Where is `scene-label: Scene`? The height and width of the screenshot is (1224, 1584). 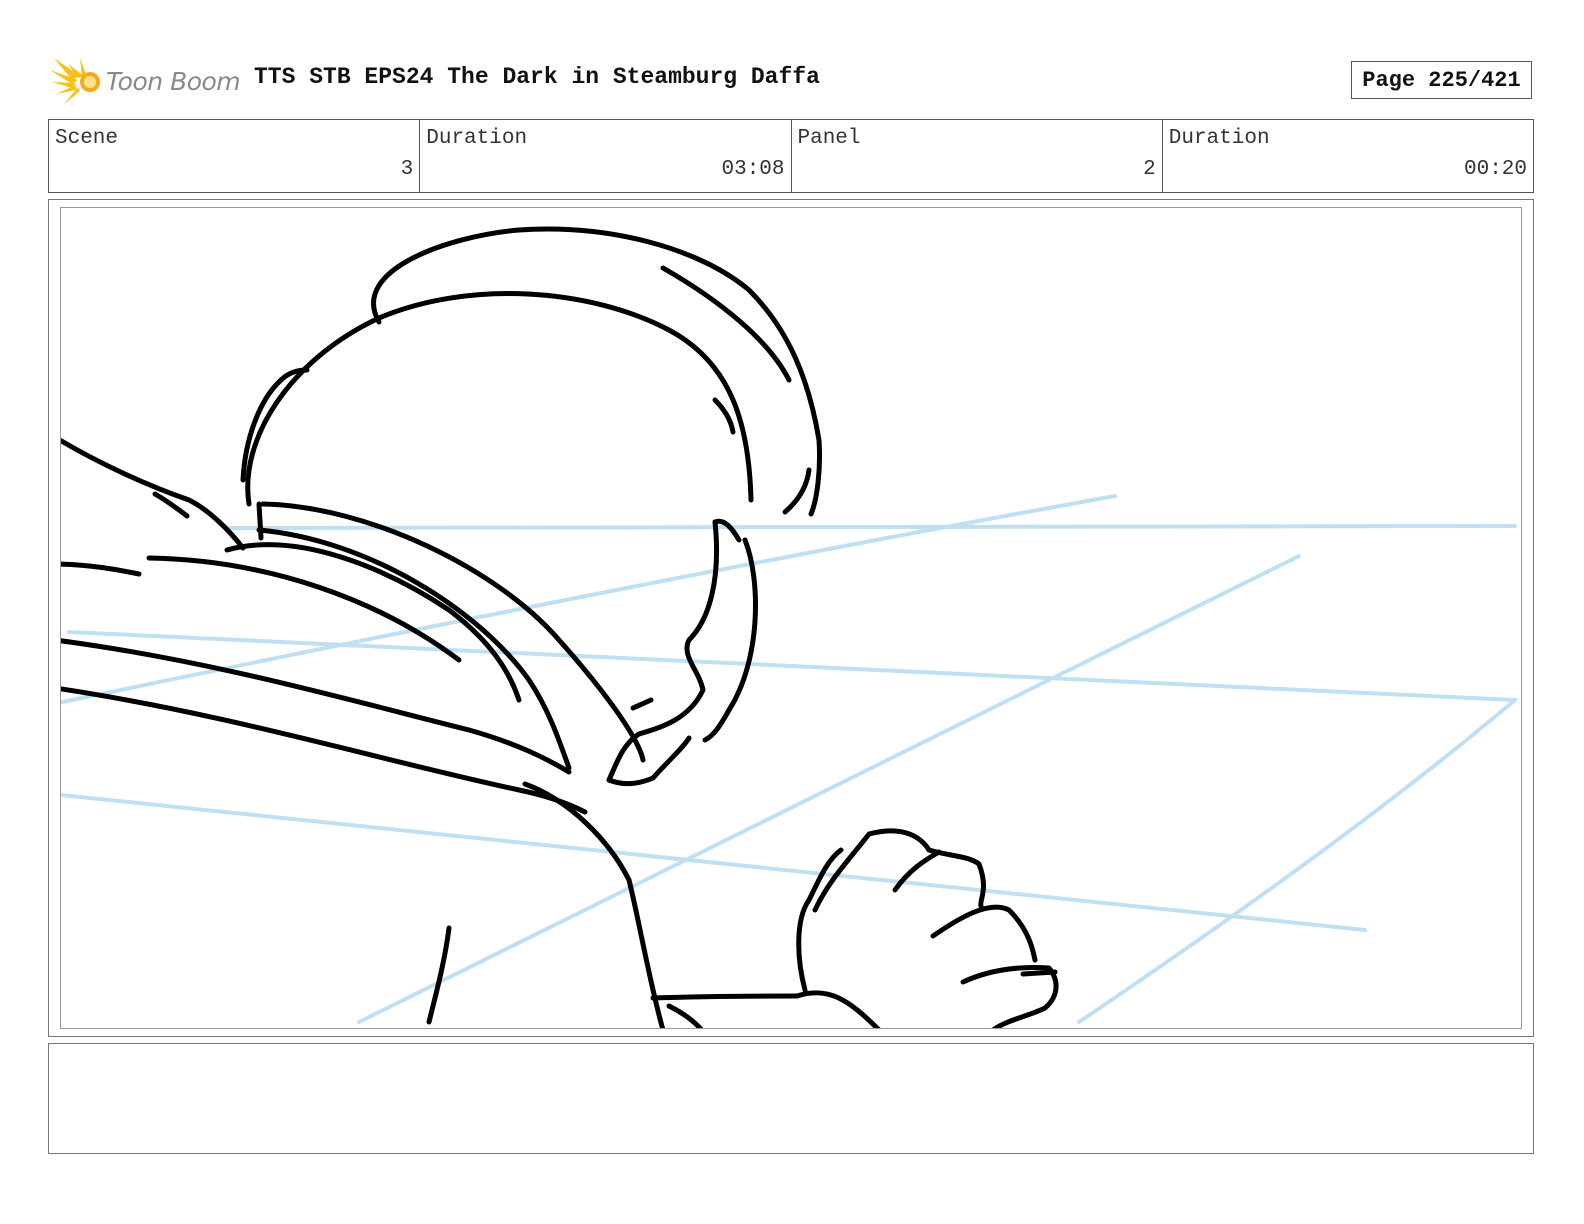
scene-label: Scene is located at coordinates (87, 138).